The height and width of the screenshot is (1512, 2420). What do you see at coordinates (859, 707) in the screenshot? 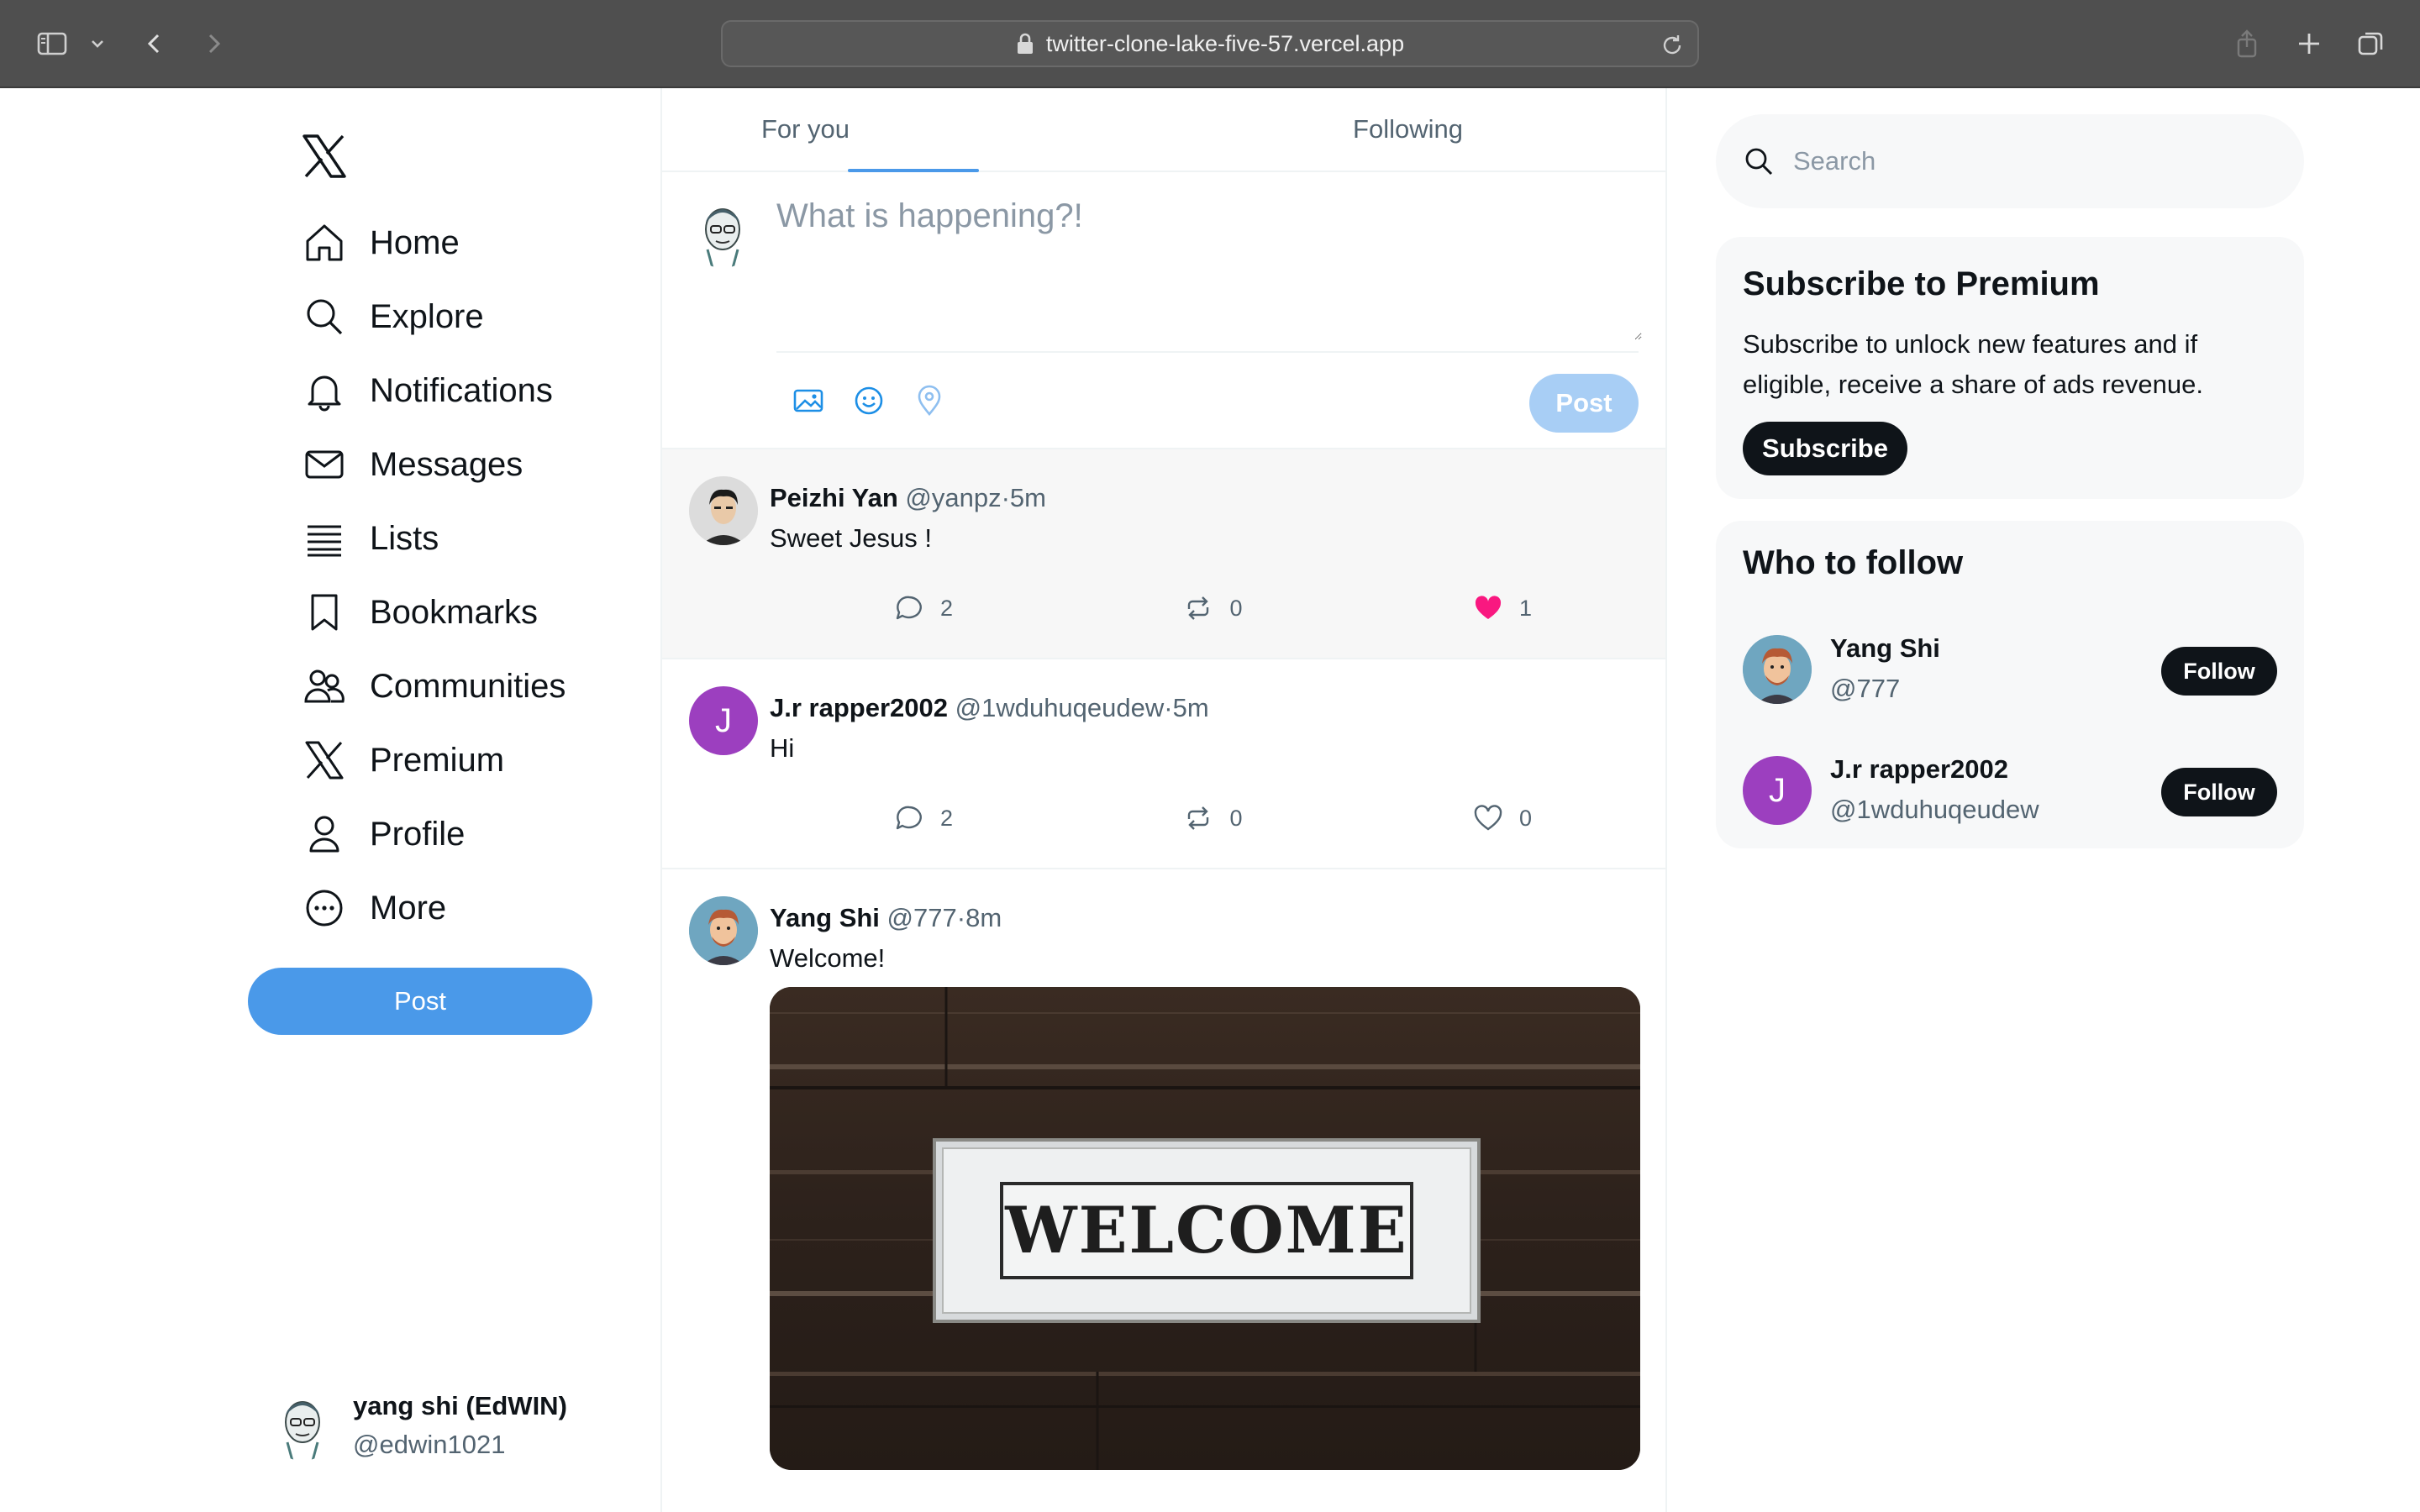
I see `tweet-author-name: J.r rapper2002` at bounding box center [859, 707].